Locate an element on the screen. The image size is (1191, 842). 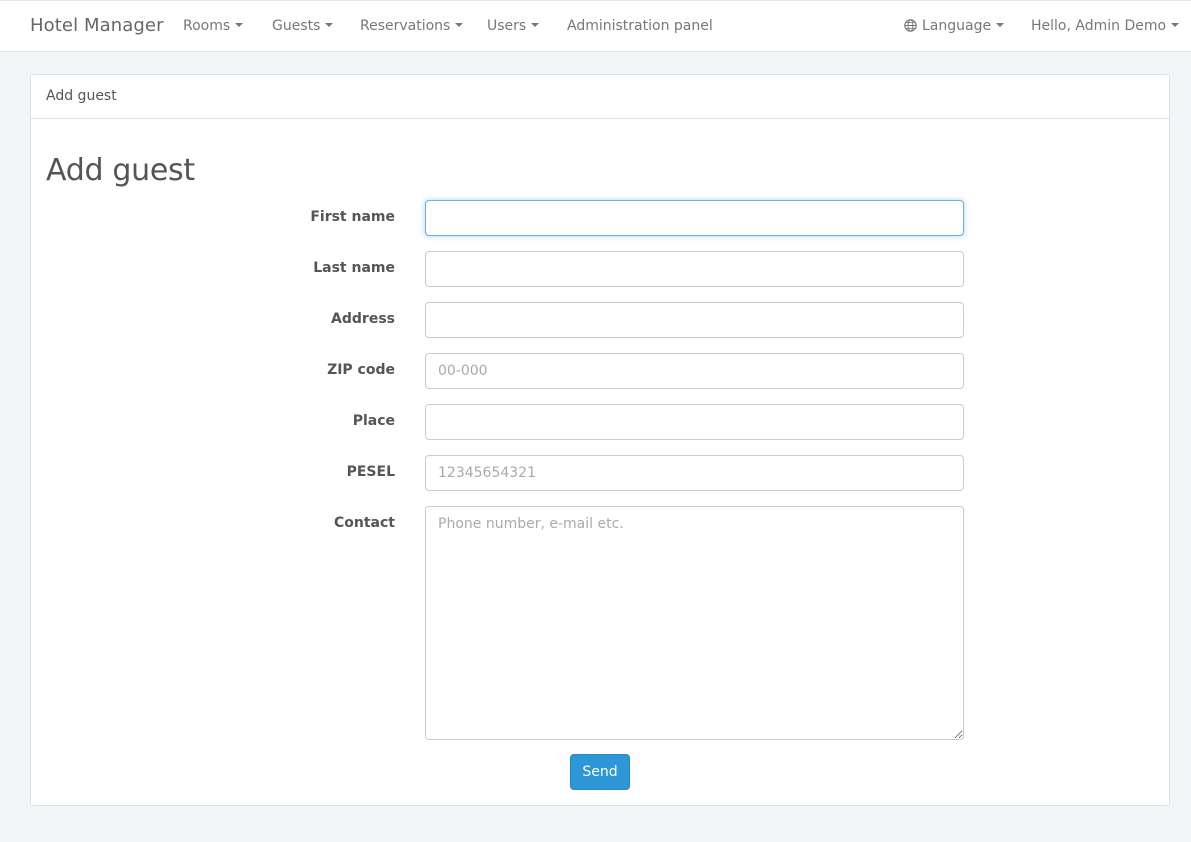
last-name-label: Last name is located at coordinates (354, 268).